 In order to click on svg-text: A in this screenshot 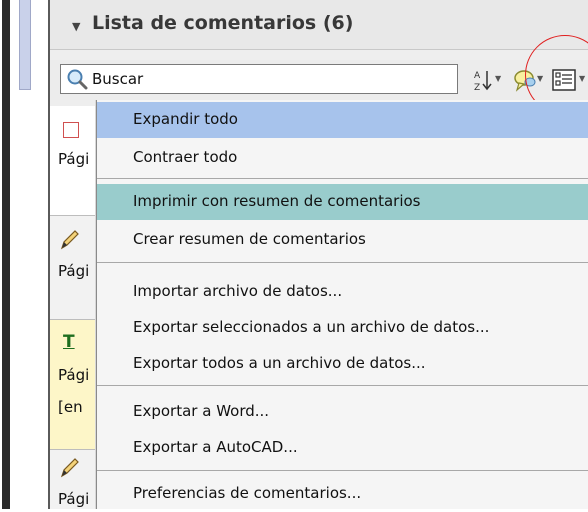, I will do `click(477, 76)`.